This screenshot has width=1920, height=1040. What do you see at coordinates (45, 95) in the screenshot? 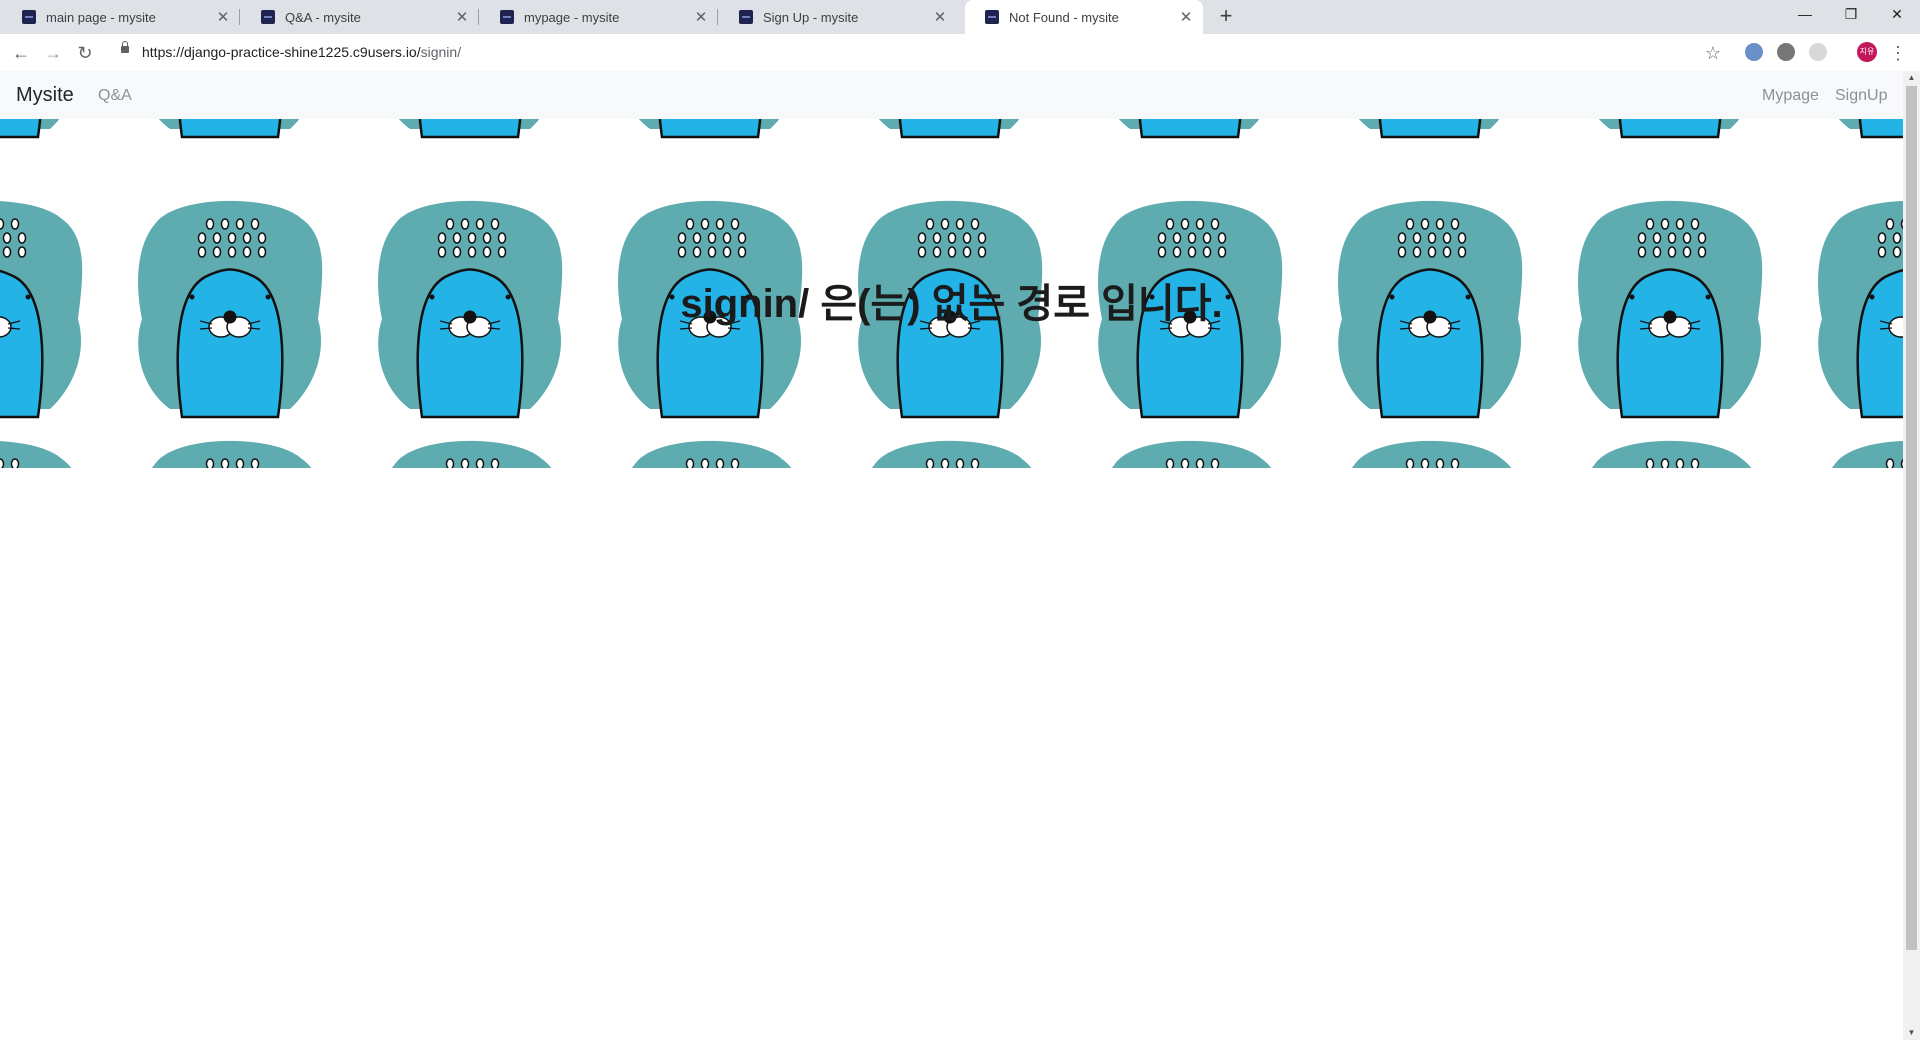
I see `brand-logo: Mysite` at bounding box center [45, 95].